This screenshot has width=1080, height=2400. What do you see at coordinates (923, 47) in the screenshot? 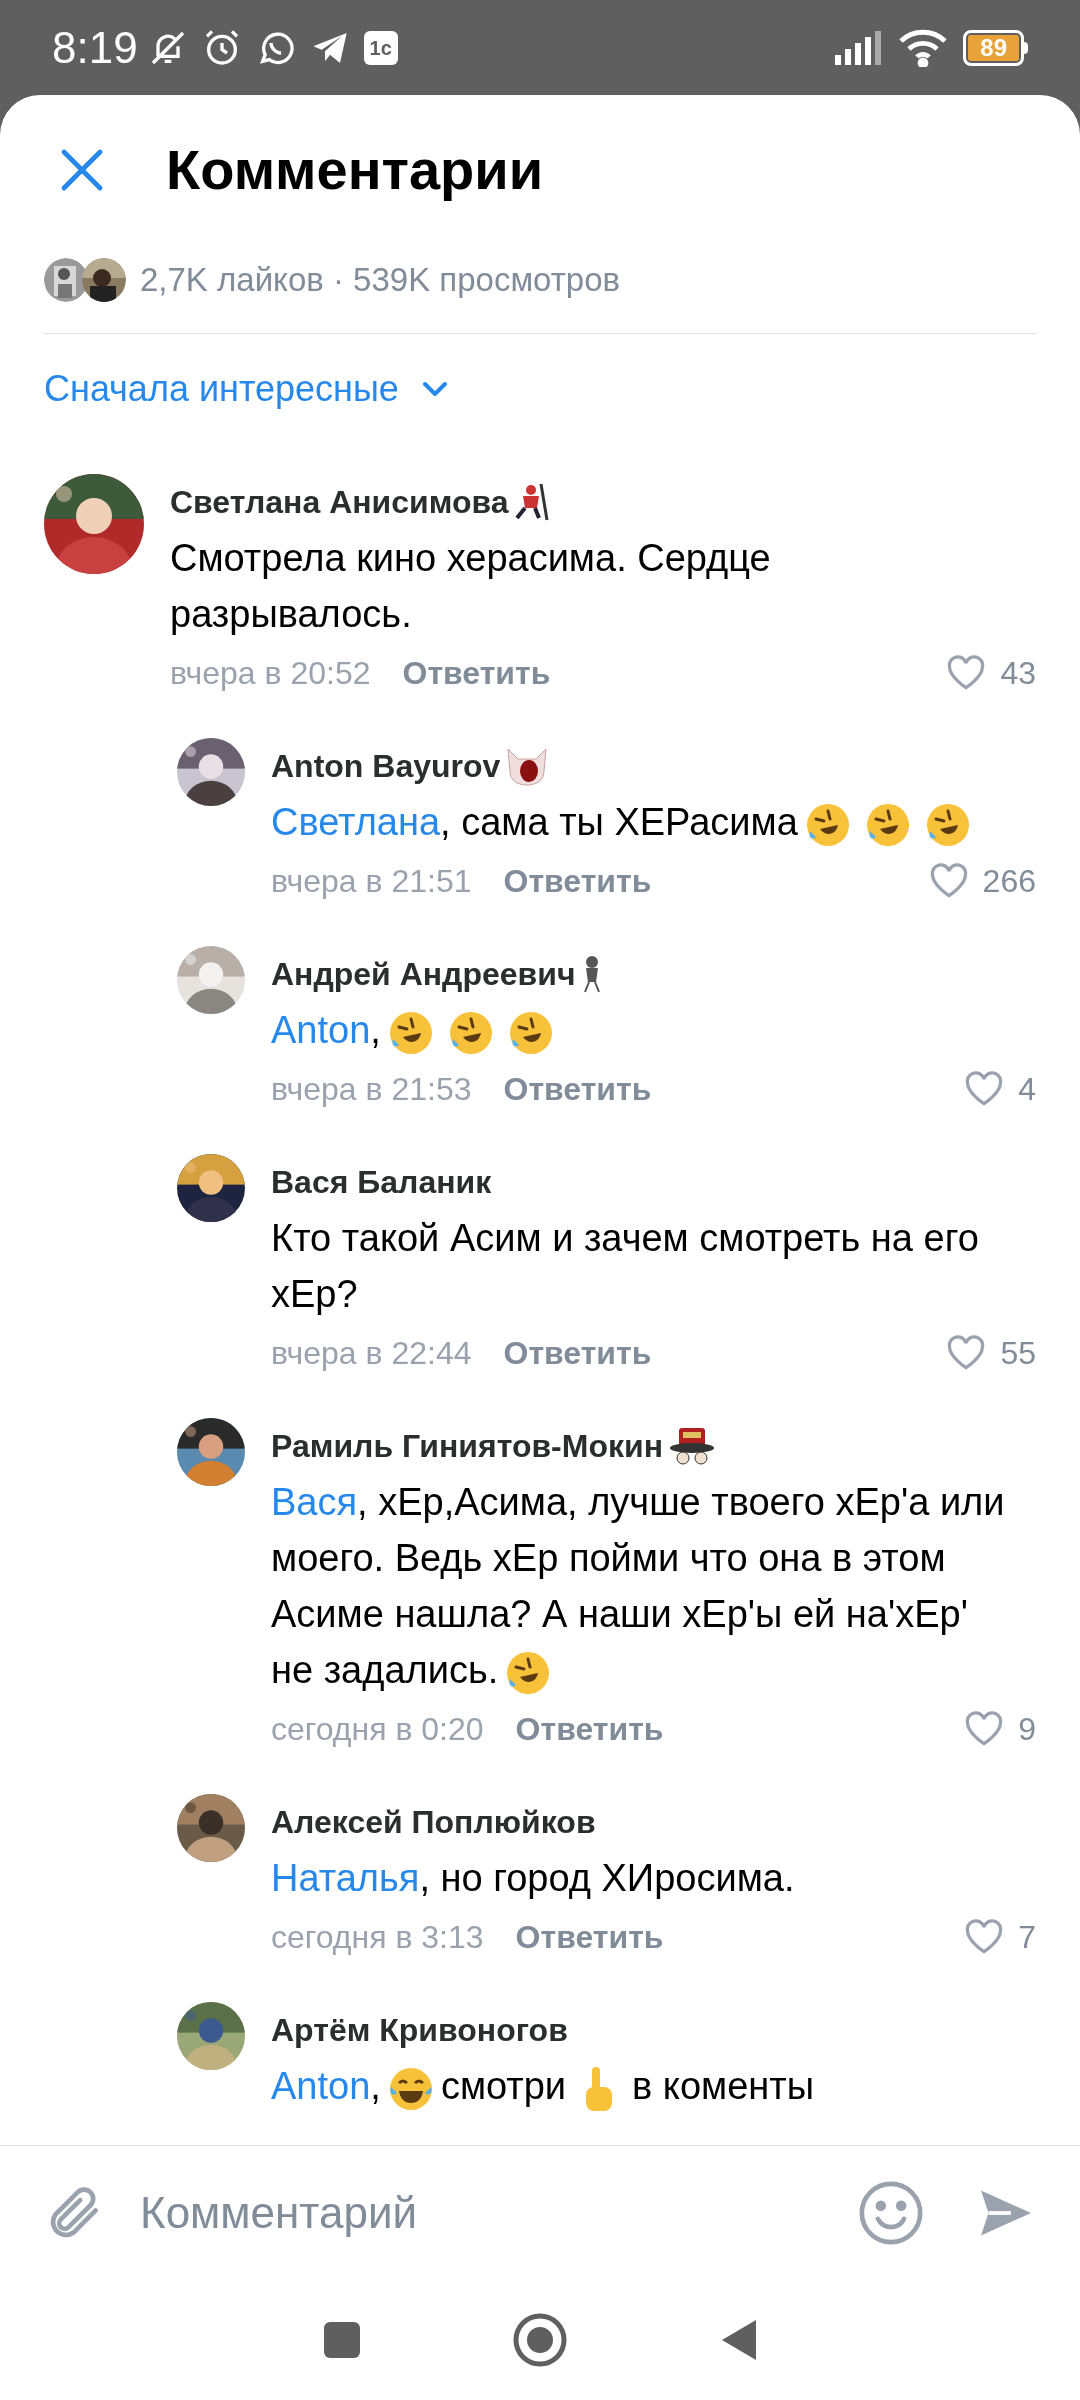
I see `wifi-icon` at bounding box center [923, 47].